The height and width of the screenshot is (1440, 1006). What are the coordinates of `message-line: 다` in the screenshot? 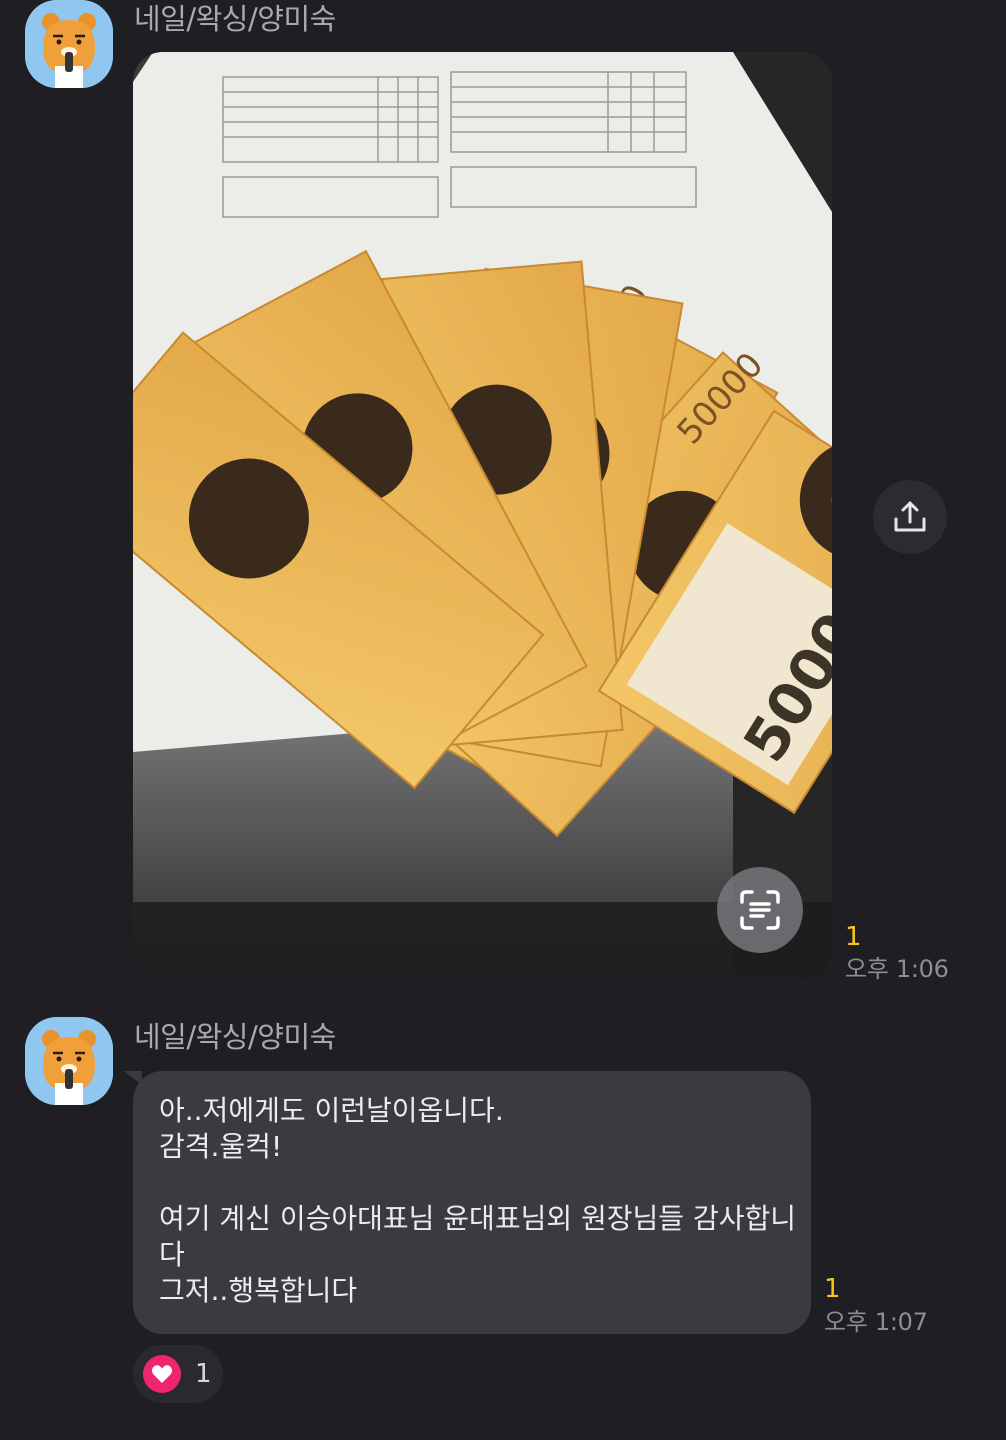 It's located at (172, 1254).